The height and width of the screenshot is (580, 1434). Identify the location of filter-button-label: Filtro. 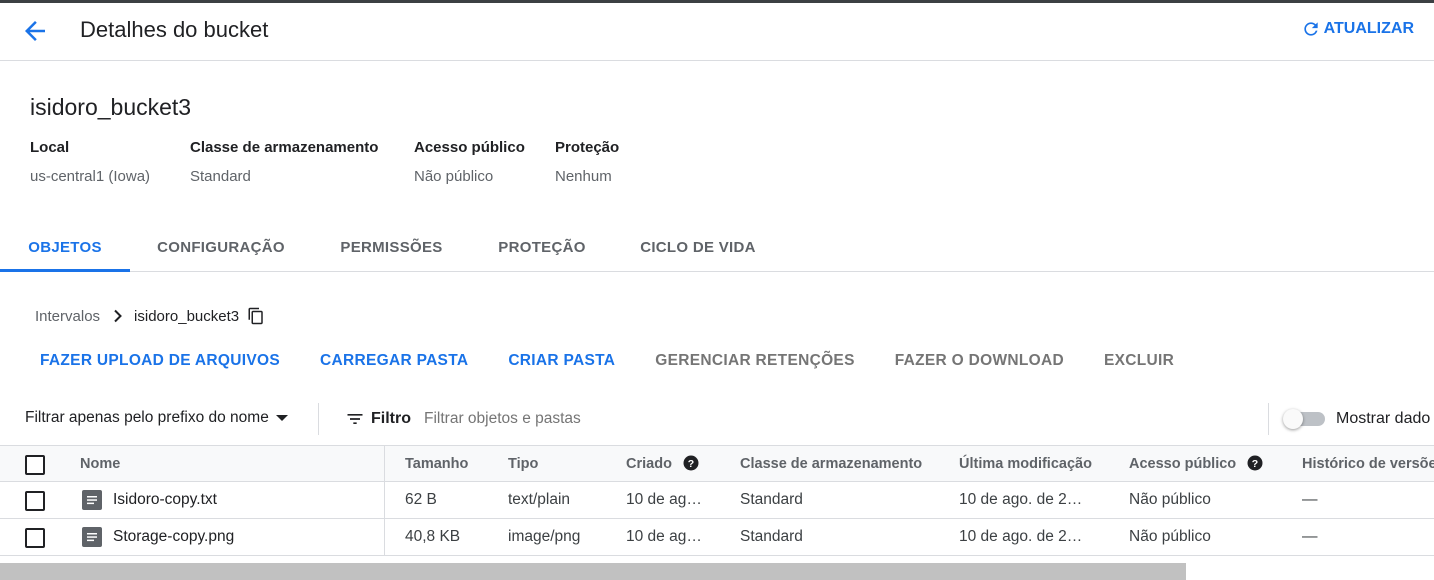
(391, 418).